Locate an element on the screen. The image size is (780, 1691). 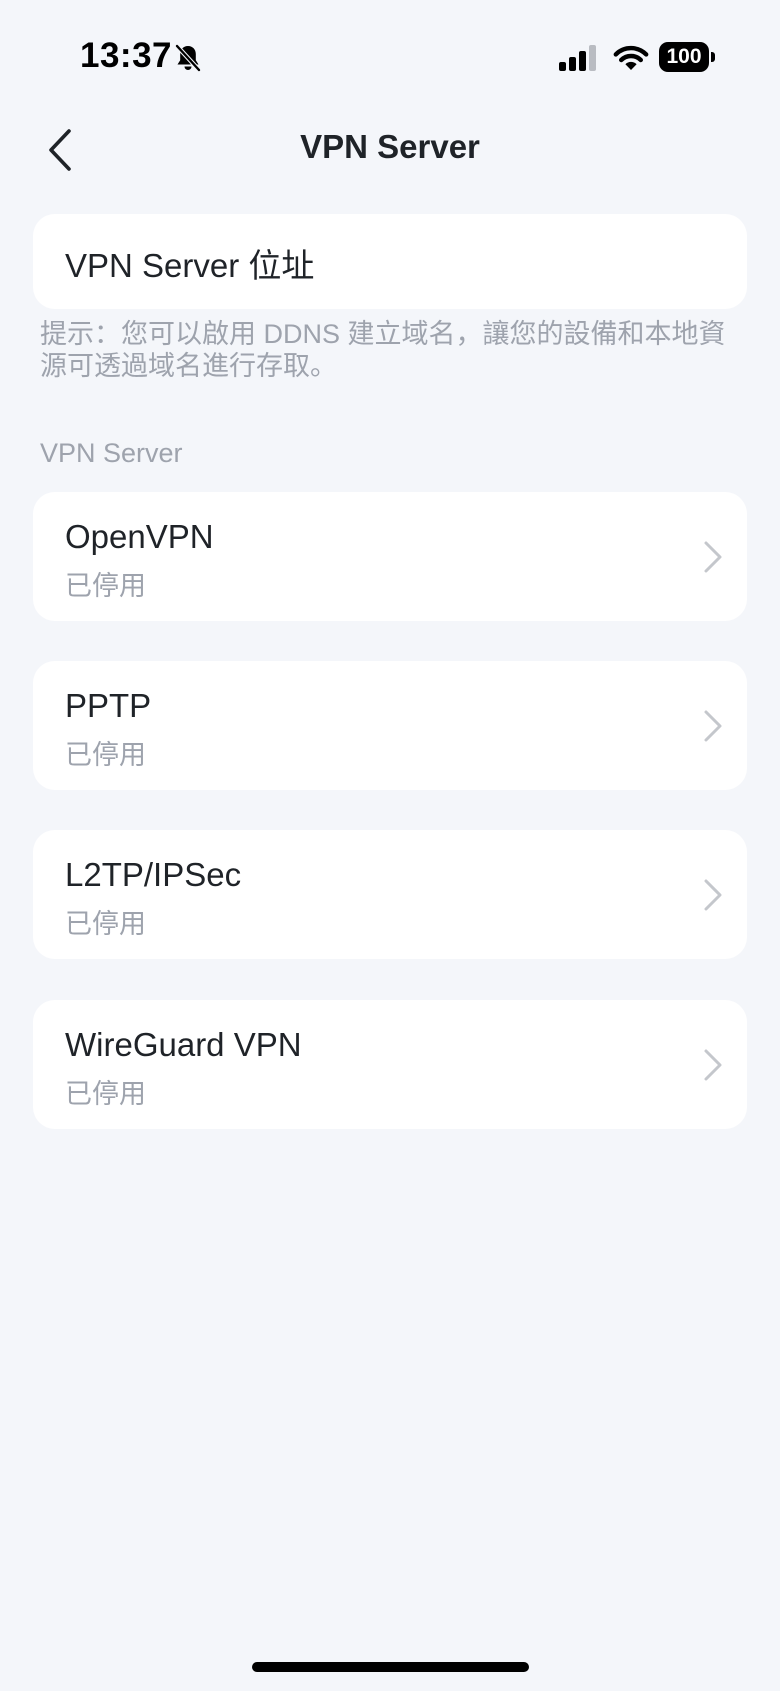
vpn-item-wireguard: WireGuard VPN 已停用 is located at coordinates (390, 1064).